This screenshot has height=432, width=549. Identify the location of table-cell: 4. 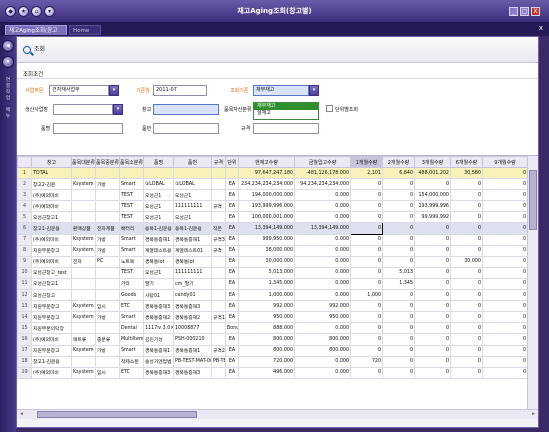
(24, 206).